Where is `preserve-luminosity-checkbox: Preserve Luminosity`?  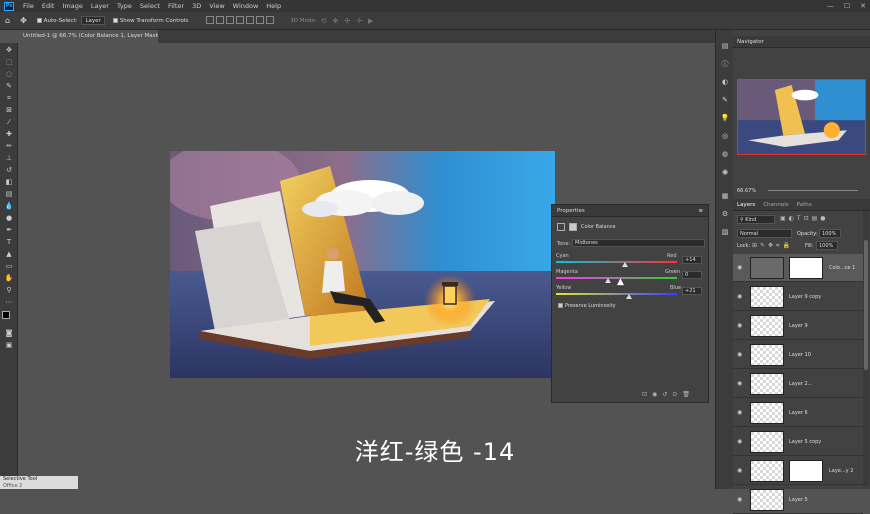 preserve-luminosity-checkbox: Preserve Luminosity is located at coordinates (587, 306).